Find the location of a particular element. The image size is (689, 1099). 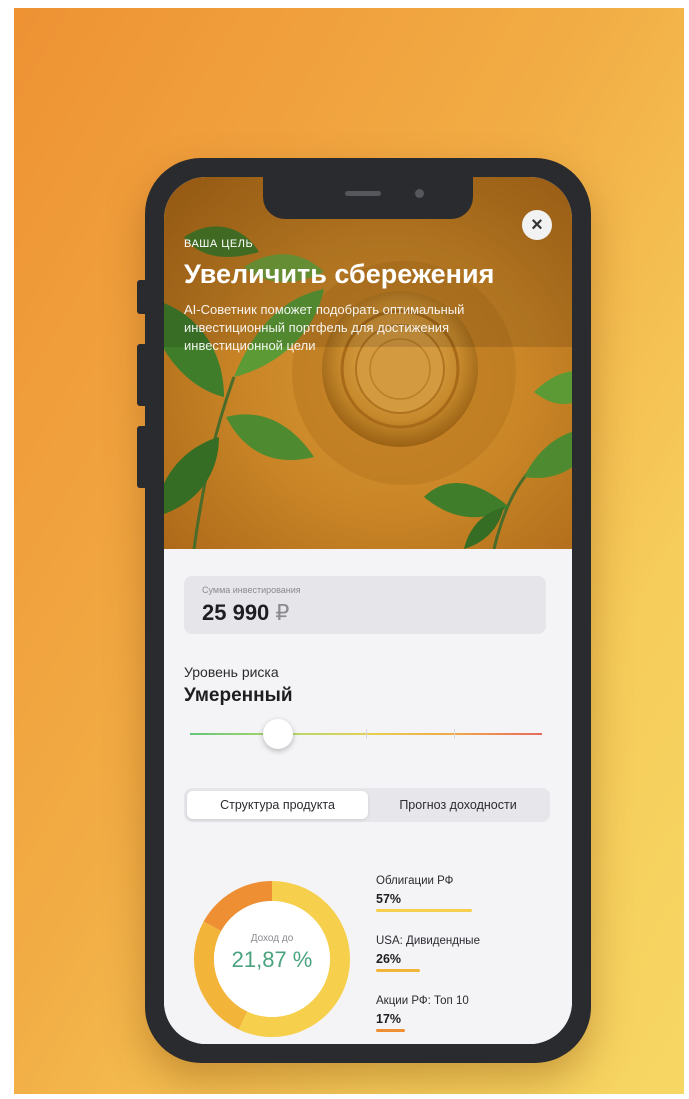

phone-notch is located at coordinates (368, 198).